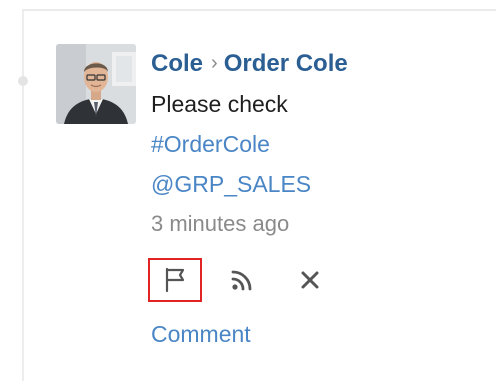 This screenshot has width=496, height=381. I want to click on hashtag-link: #OrderCole, so click(316, 144).